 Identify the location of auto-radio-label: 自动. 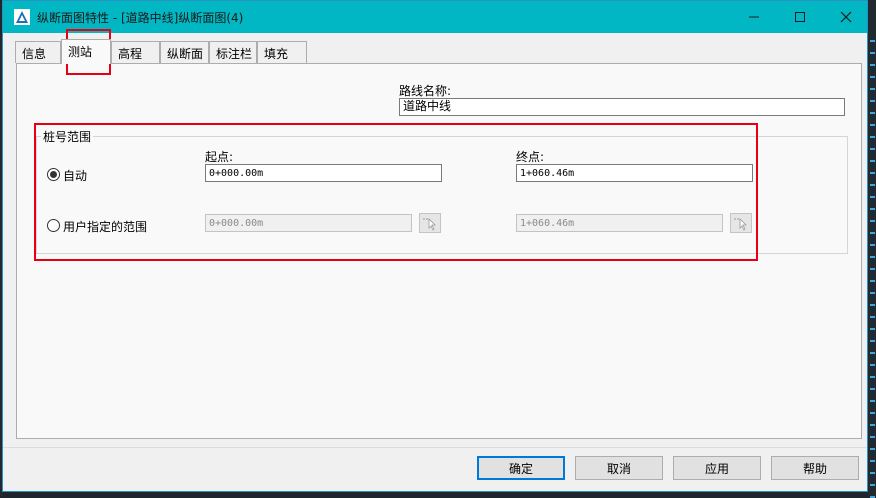
(75, 175).